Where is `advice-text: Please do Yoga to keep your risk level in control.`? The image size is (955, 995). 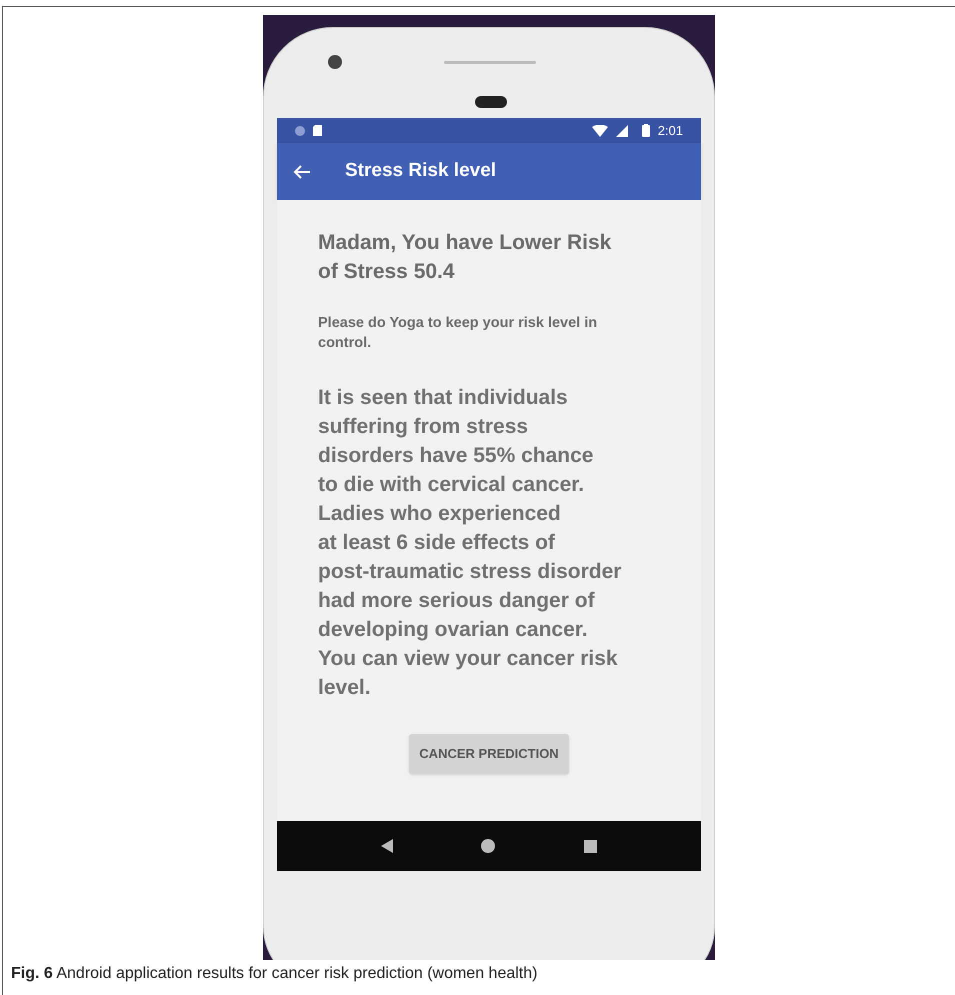
advice-text: Please do Yoga to keep your risk level in control. is located at coordinates (458, 333).